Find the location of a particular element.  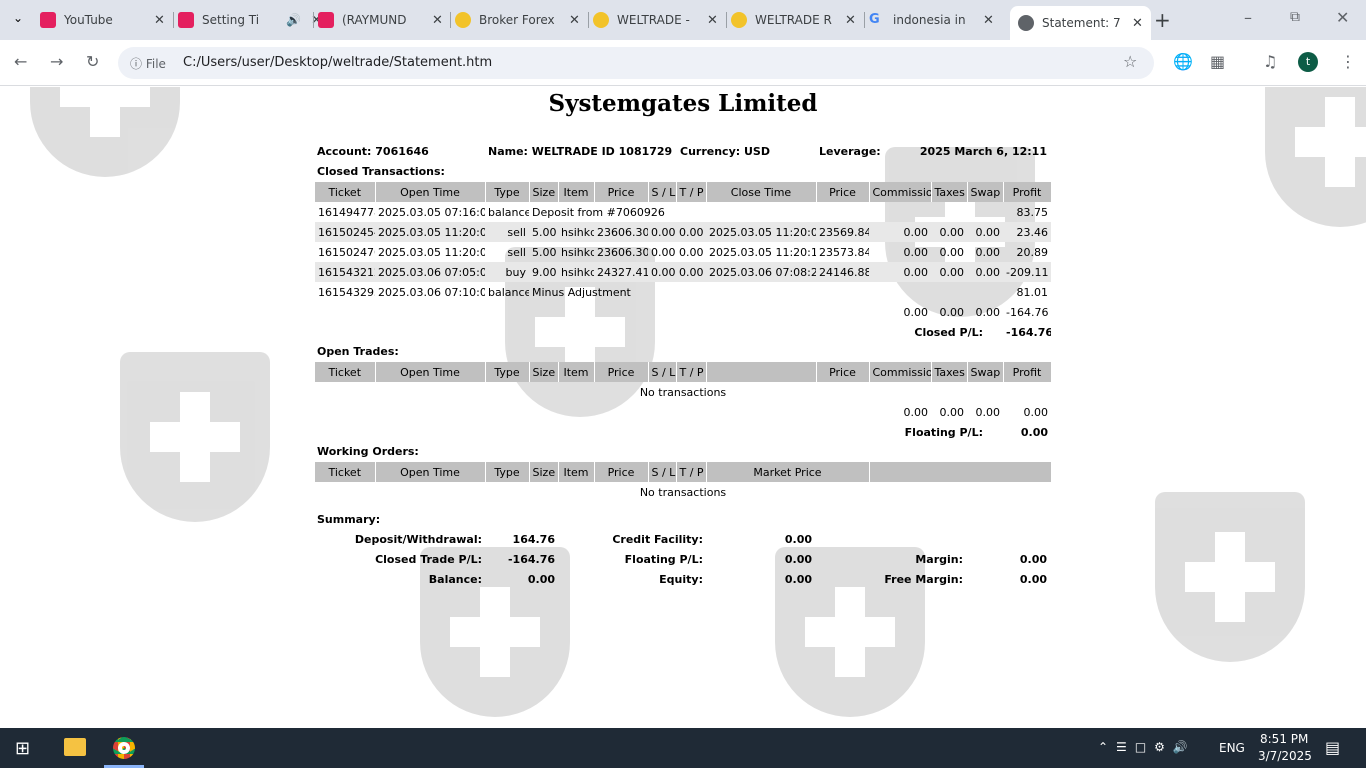

media-control-icon: ♫ is located at coordinates (1270, 61).